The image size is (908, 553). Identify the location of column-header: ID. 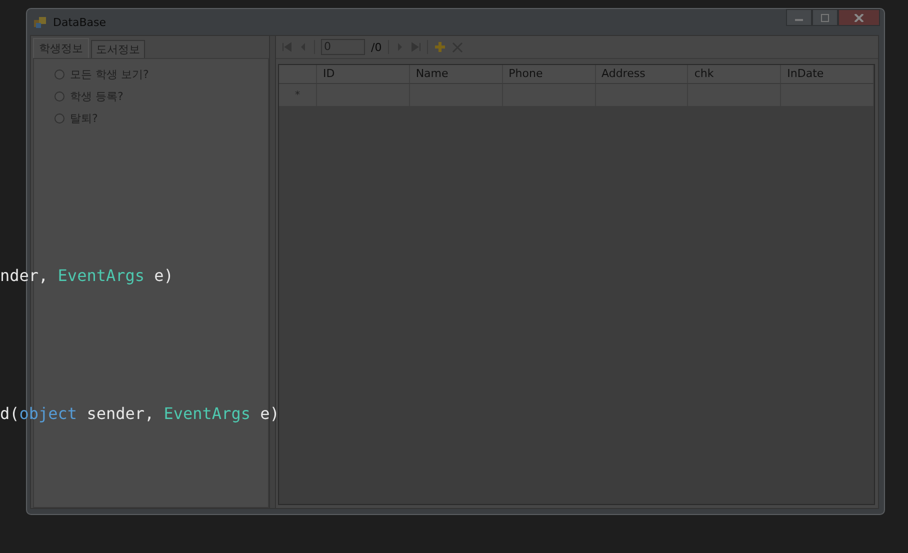
(363, 74).